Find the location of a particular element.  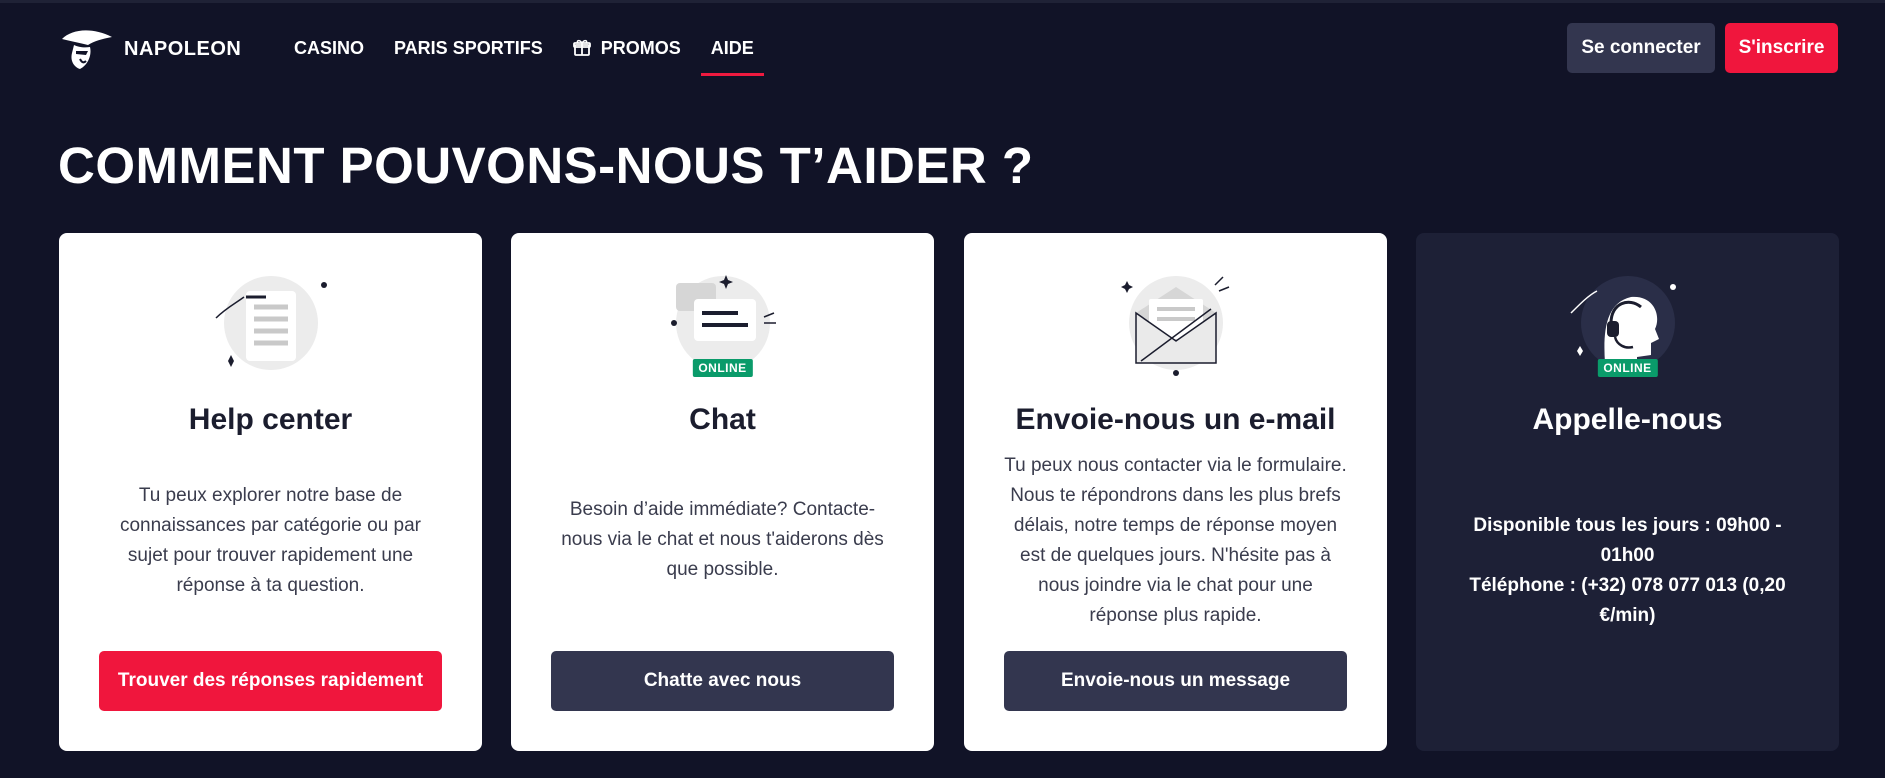

signup-button: S'inscrire is located at coordinates (1781, 48).